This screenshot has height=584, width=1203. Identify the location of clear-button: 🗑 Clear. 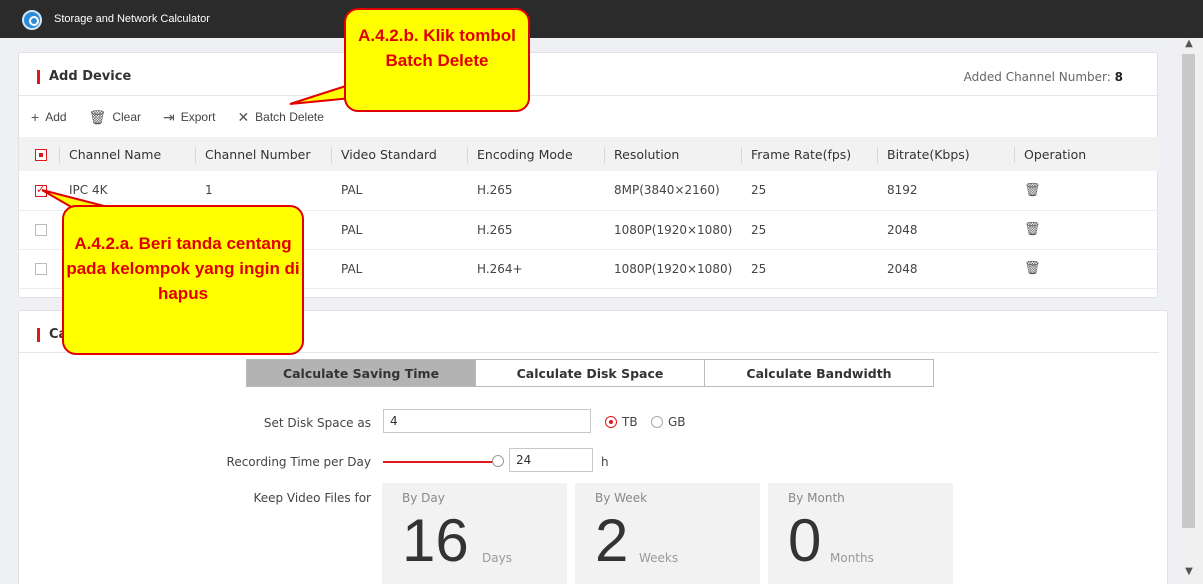
(115, 117).